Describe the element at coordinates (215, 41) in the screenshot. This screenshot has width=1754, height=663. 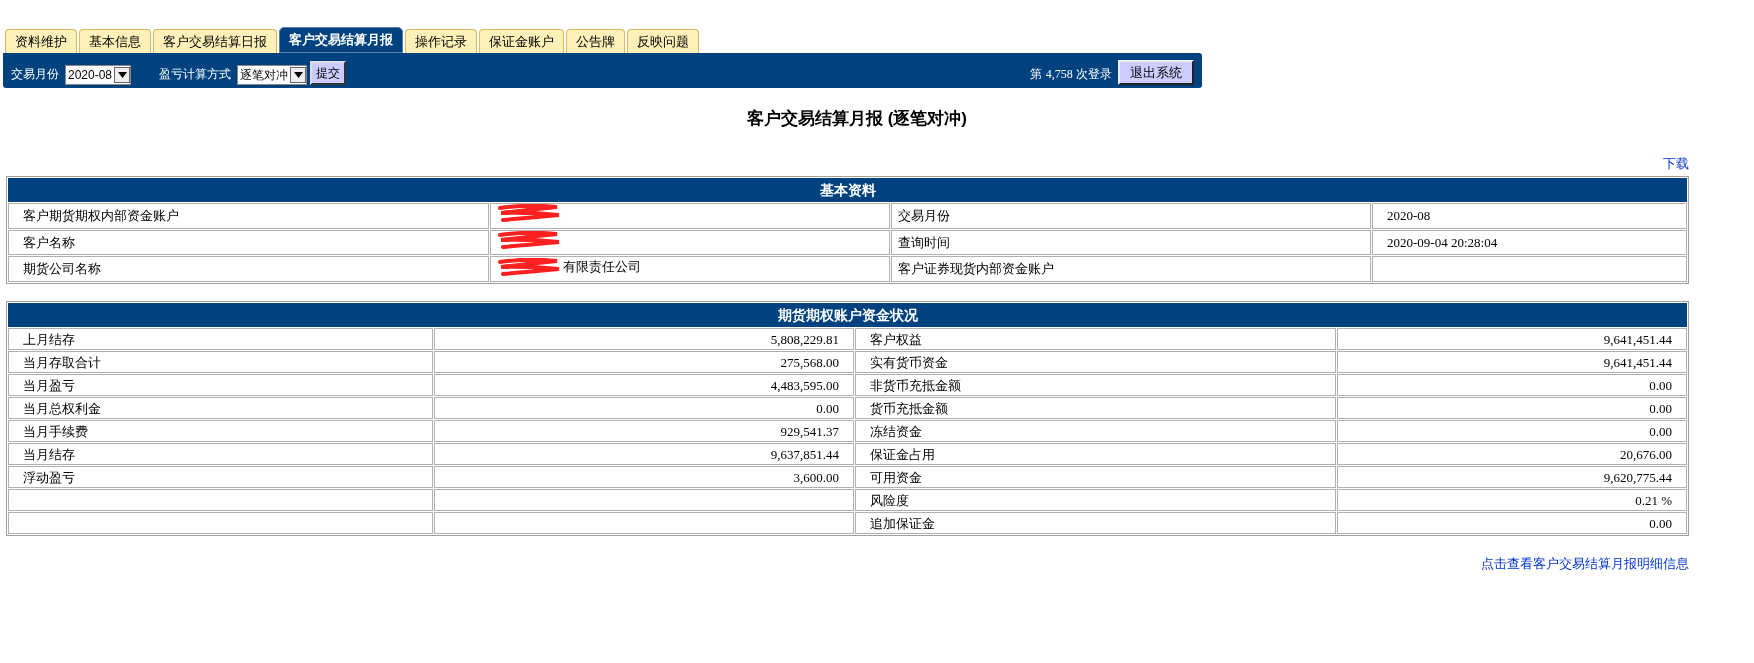
I see `nav-tab: 客户交易结算日报` at that location.